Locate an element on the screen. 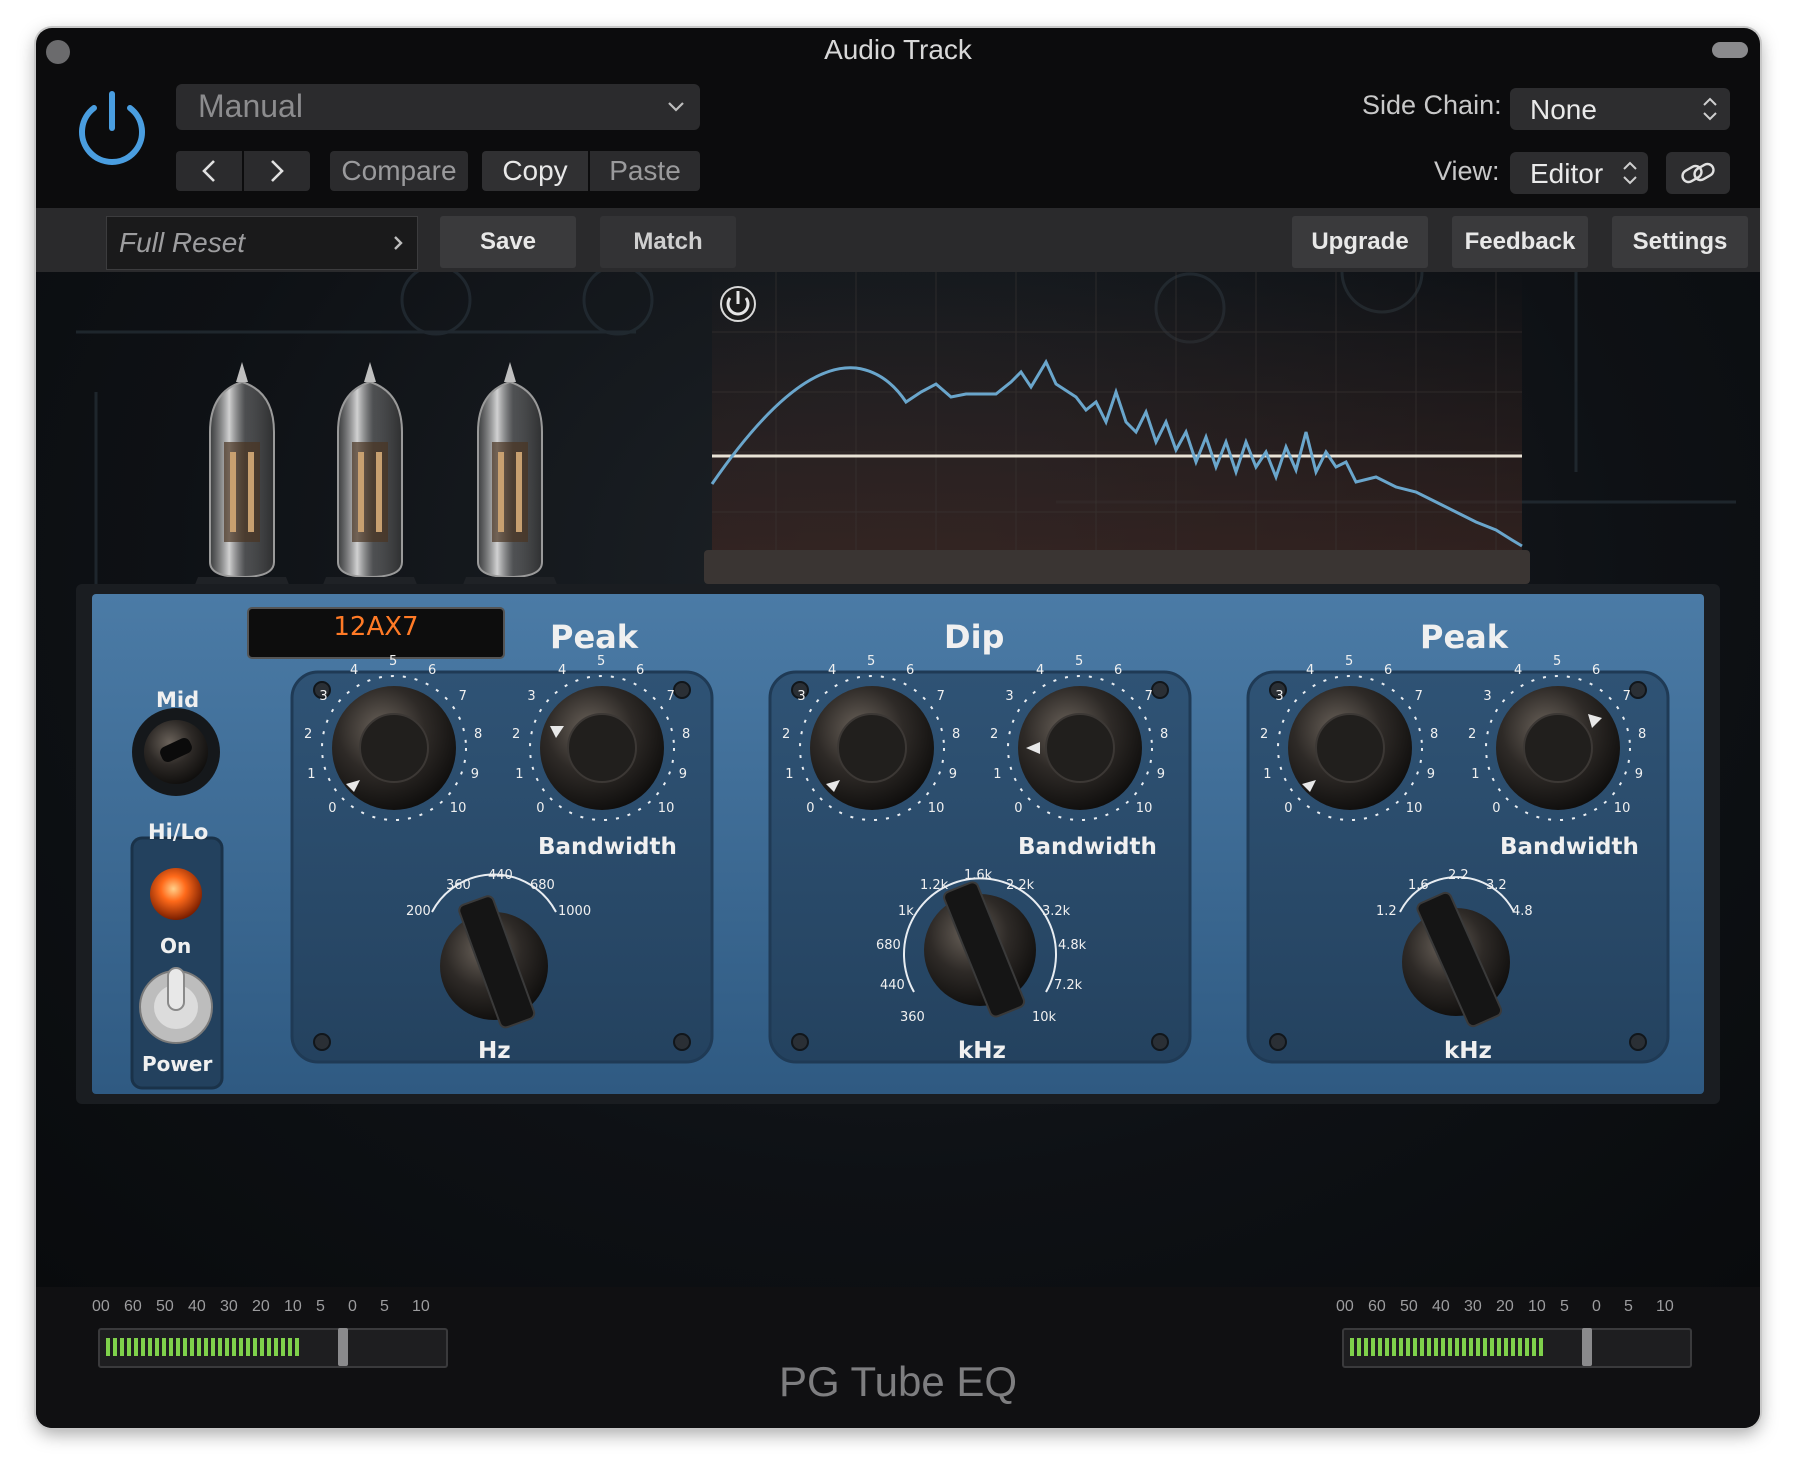  band-2-unit-label: kHz is located at coordinates (982, 1051).